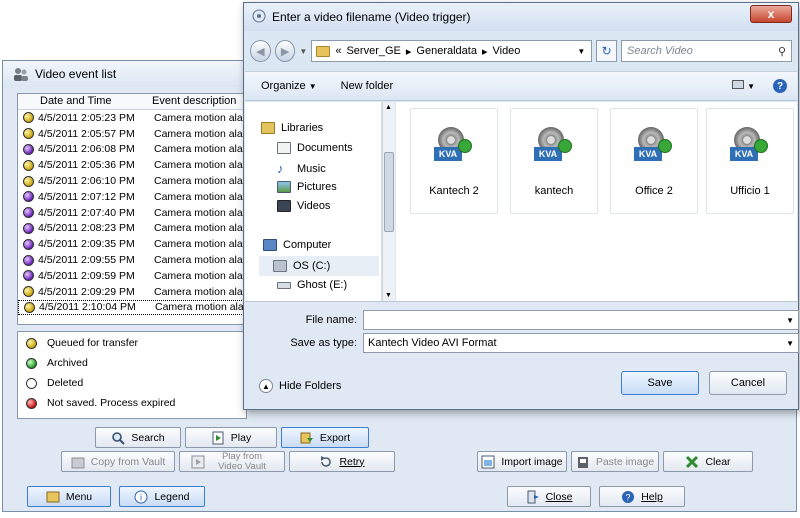  I want to click on nav-item-music: ♪ Music, so click(301, 168).